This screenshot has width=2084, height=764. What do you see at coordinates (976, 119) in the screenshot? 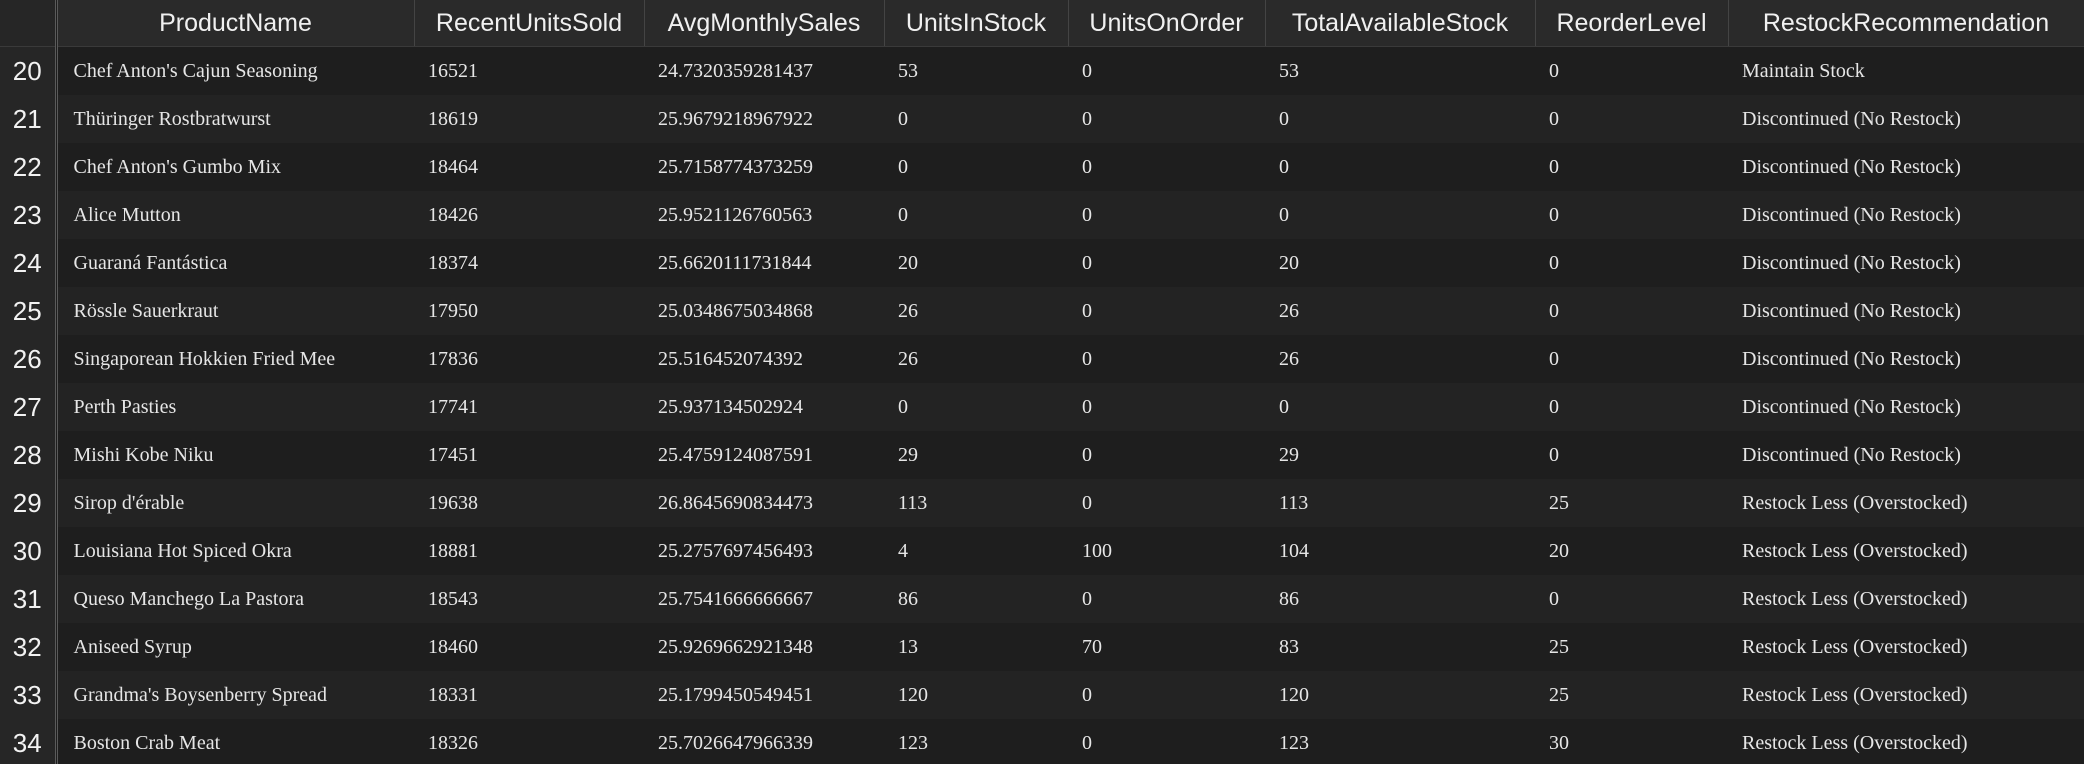
I see `units-in-stock-cell: 0` at bounding box center [976, 119].